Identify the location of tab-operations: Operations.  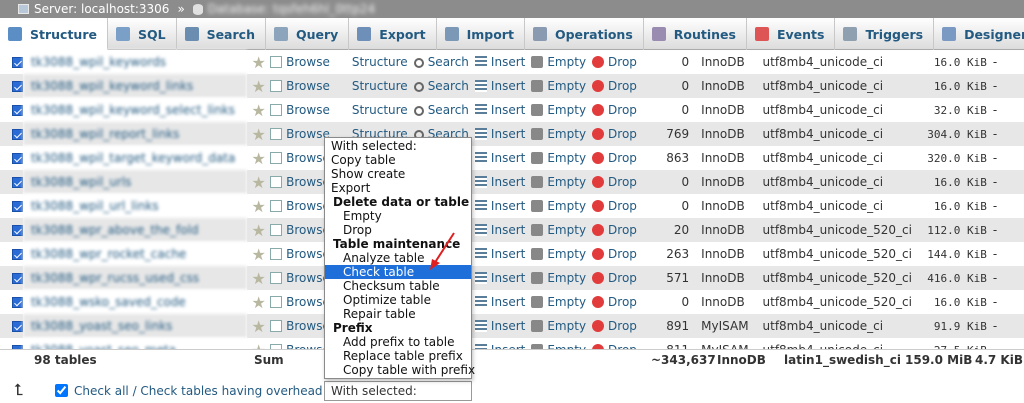
(584, 34).